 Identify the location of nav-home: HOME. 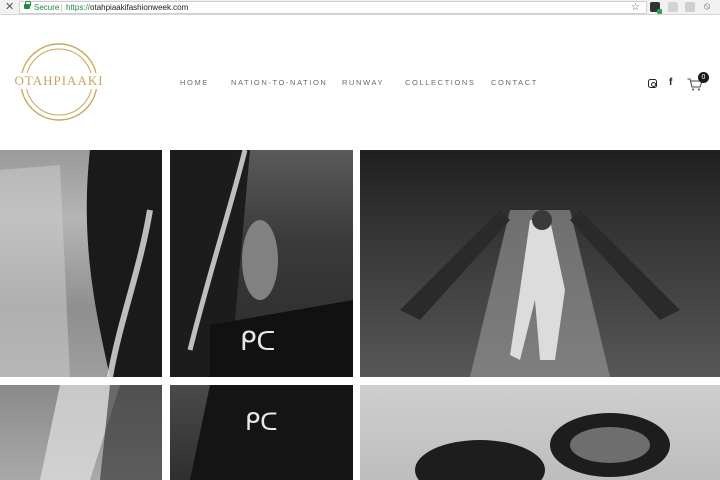
(194, 82).